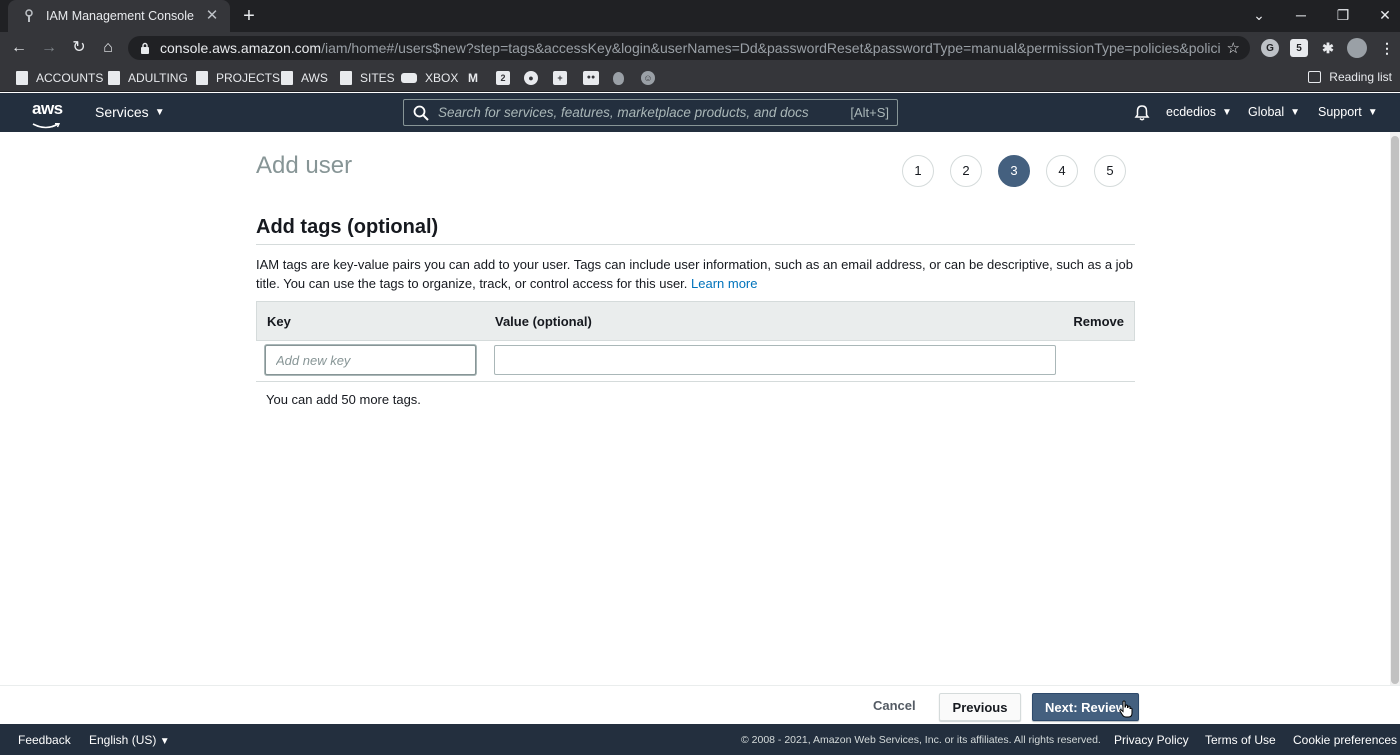 The height and width of the screenshot is (755, 1400). What do you see at coordinates (49, 114) in the screenshot?
I see `aws-logo: aws` at bounding box center [49, 114].